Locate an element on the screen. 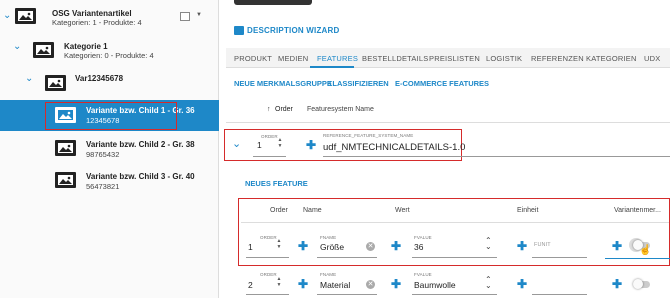  tab-kategorien: KATEGORIEN is located at coordinates (611, 58).